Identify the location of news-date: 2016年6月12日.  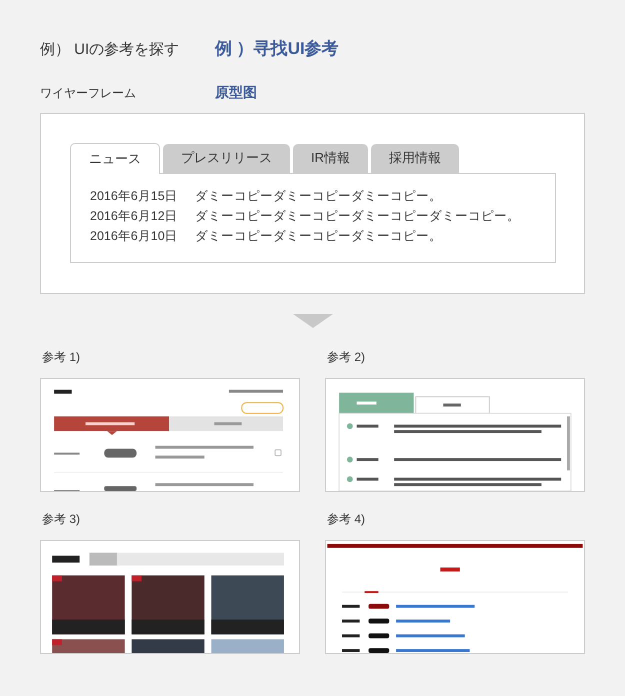
(134, 216).